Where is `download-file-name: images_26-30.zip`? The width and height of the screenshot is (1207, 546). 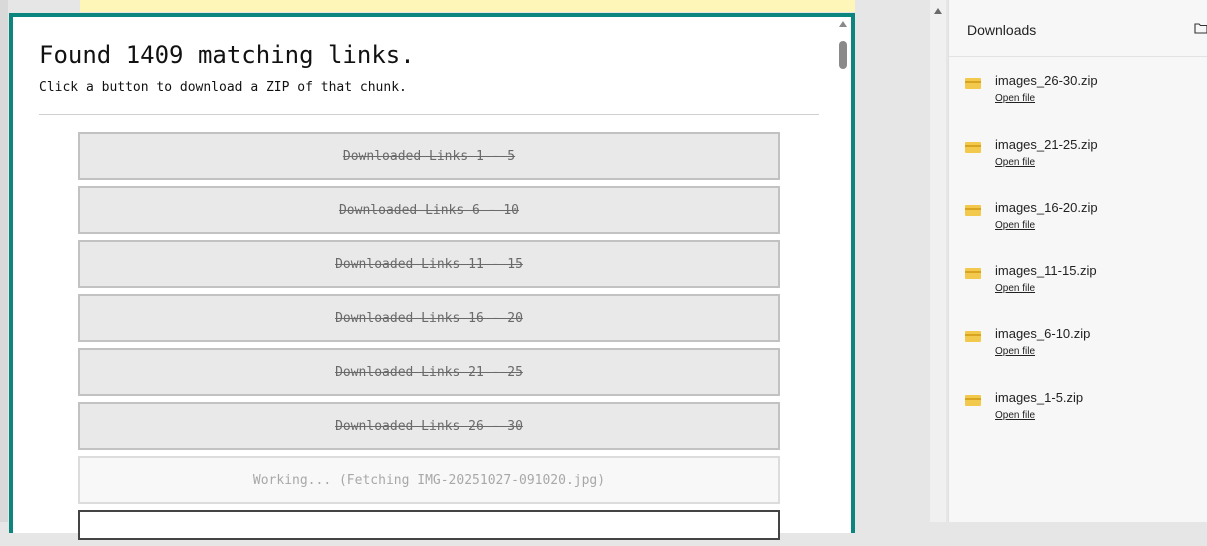
download-file-name: images_26-30.zip is located at coordinates (1046, 80).